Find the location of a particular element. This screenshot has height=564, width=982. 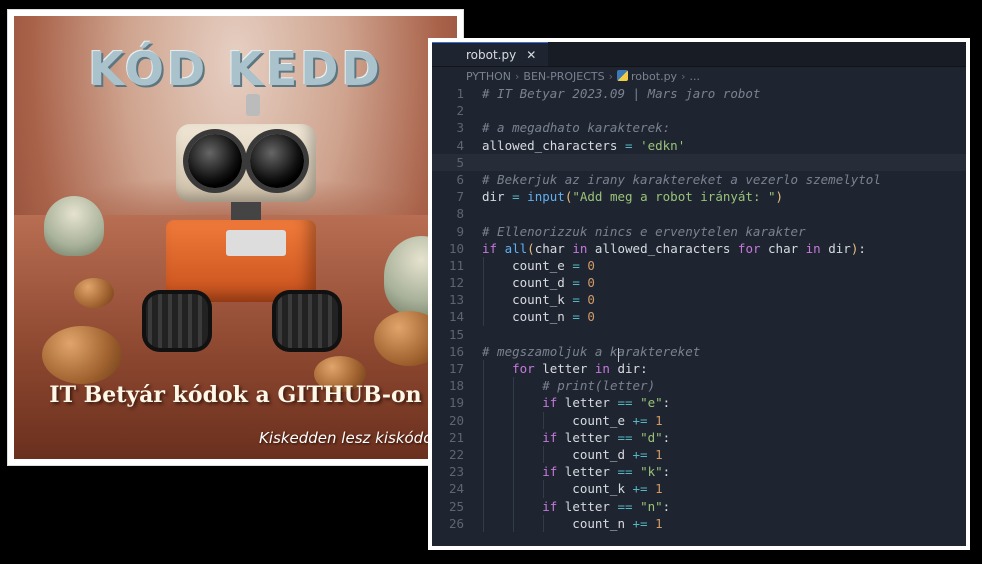

code-text: count_n = 0 is located at coordinates (538, 317).